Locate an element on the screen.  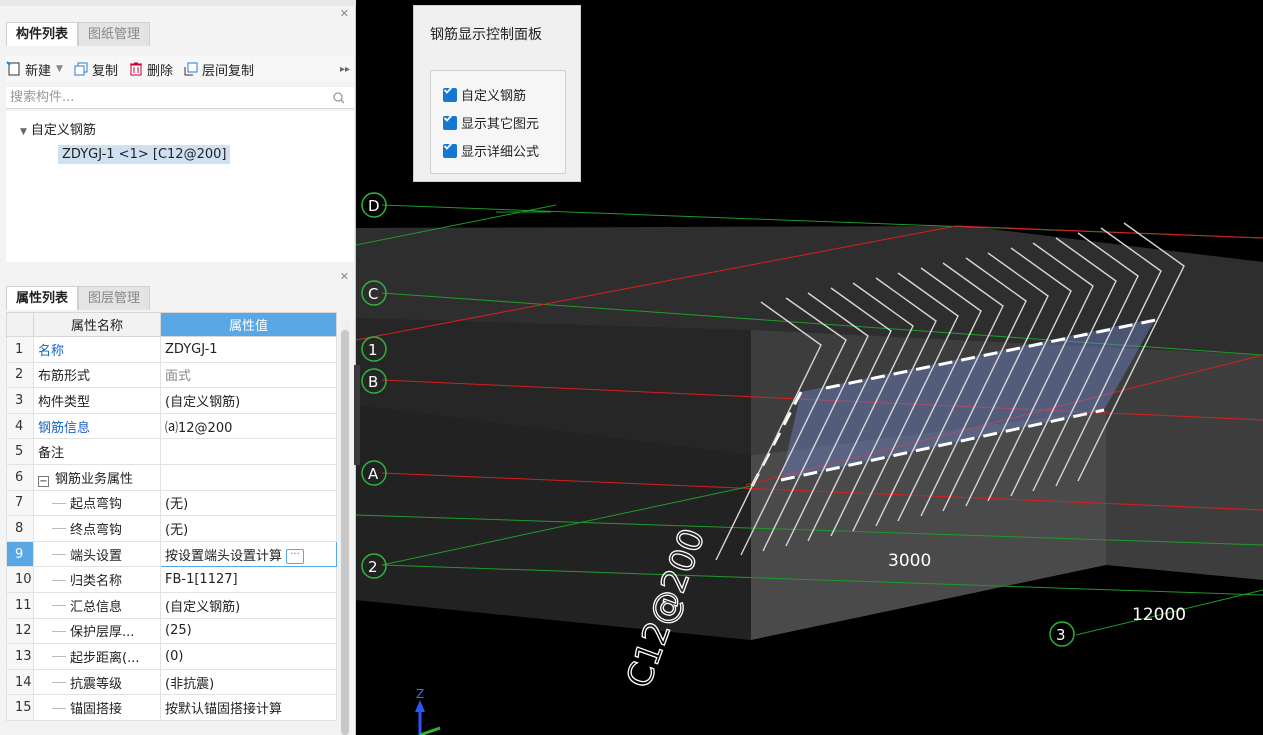
expand-arrow-icon: ▼ is located at coordinates (23, 132).